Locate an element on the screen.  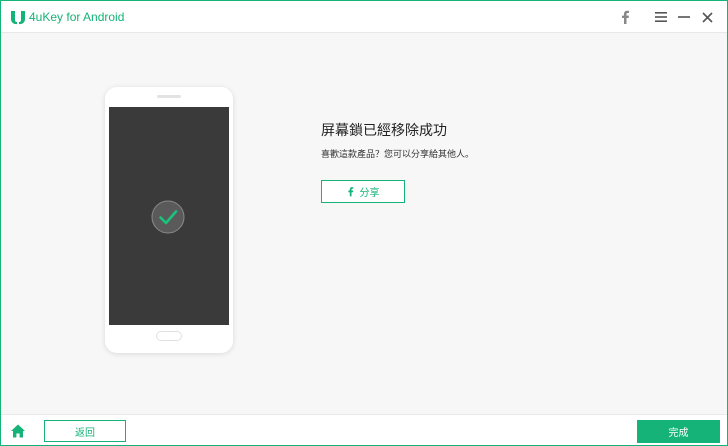
facebook-button is located at coordinates (625, 17).